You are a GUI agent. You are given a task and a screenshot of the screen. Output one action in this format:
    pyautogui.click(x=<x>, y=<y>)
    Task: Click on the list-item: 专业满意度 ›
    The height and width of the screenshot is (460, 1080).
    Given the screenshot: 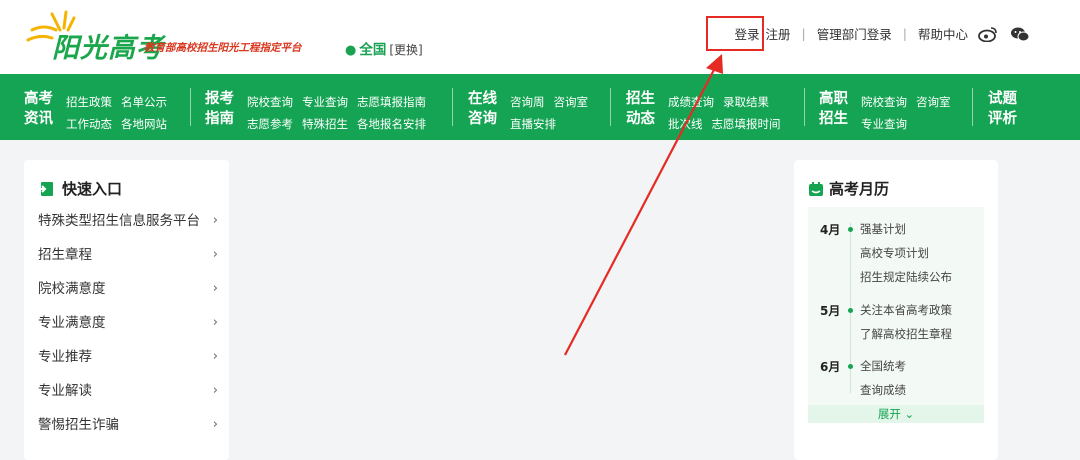 What is the action you would take?
    pyautogui.click(x=128, y=323)
    